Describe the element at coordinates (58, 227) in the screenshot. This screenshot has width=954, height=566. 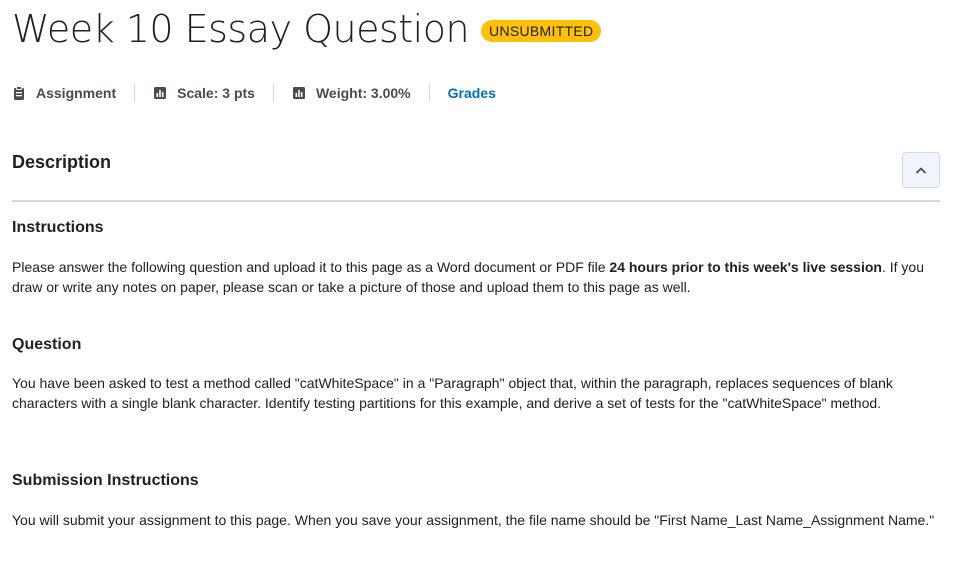
I see `instructions-heading: Instructions` at that location.